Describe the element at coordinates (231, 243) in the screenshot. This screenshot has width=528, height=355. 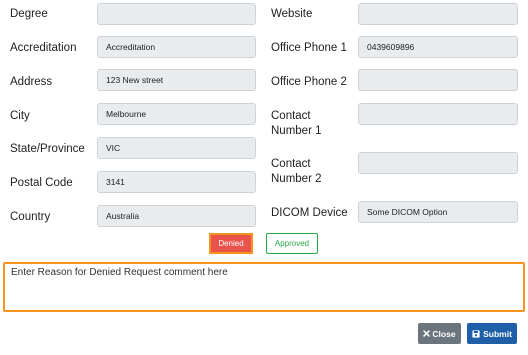
I see `denied-button: Denied` at that location.